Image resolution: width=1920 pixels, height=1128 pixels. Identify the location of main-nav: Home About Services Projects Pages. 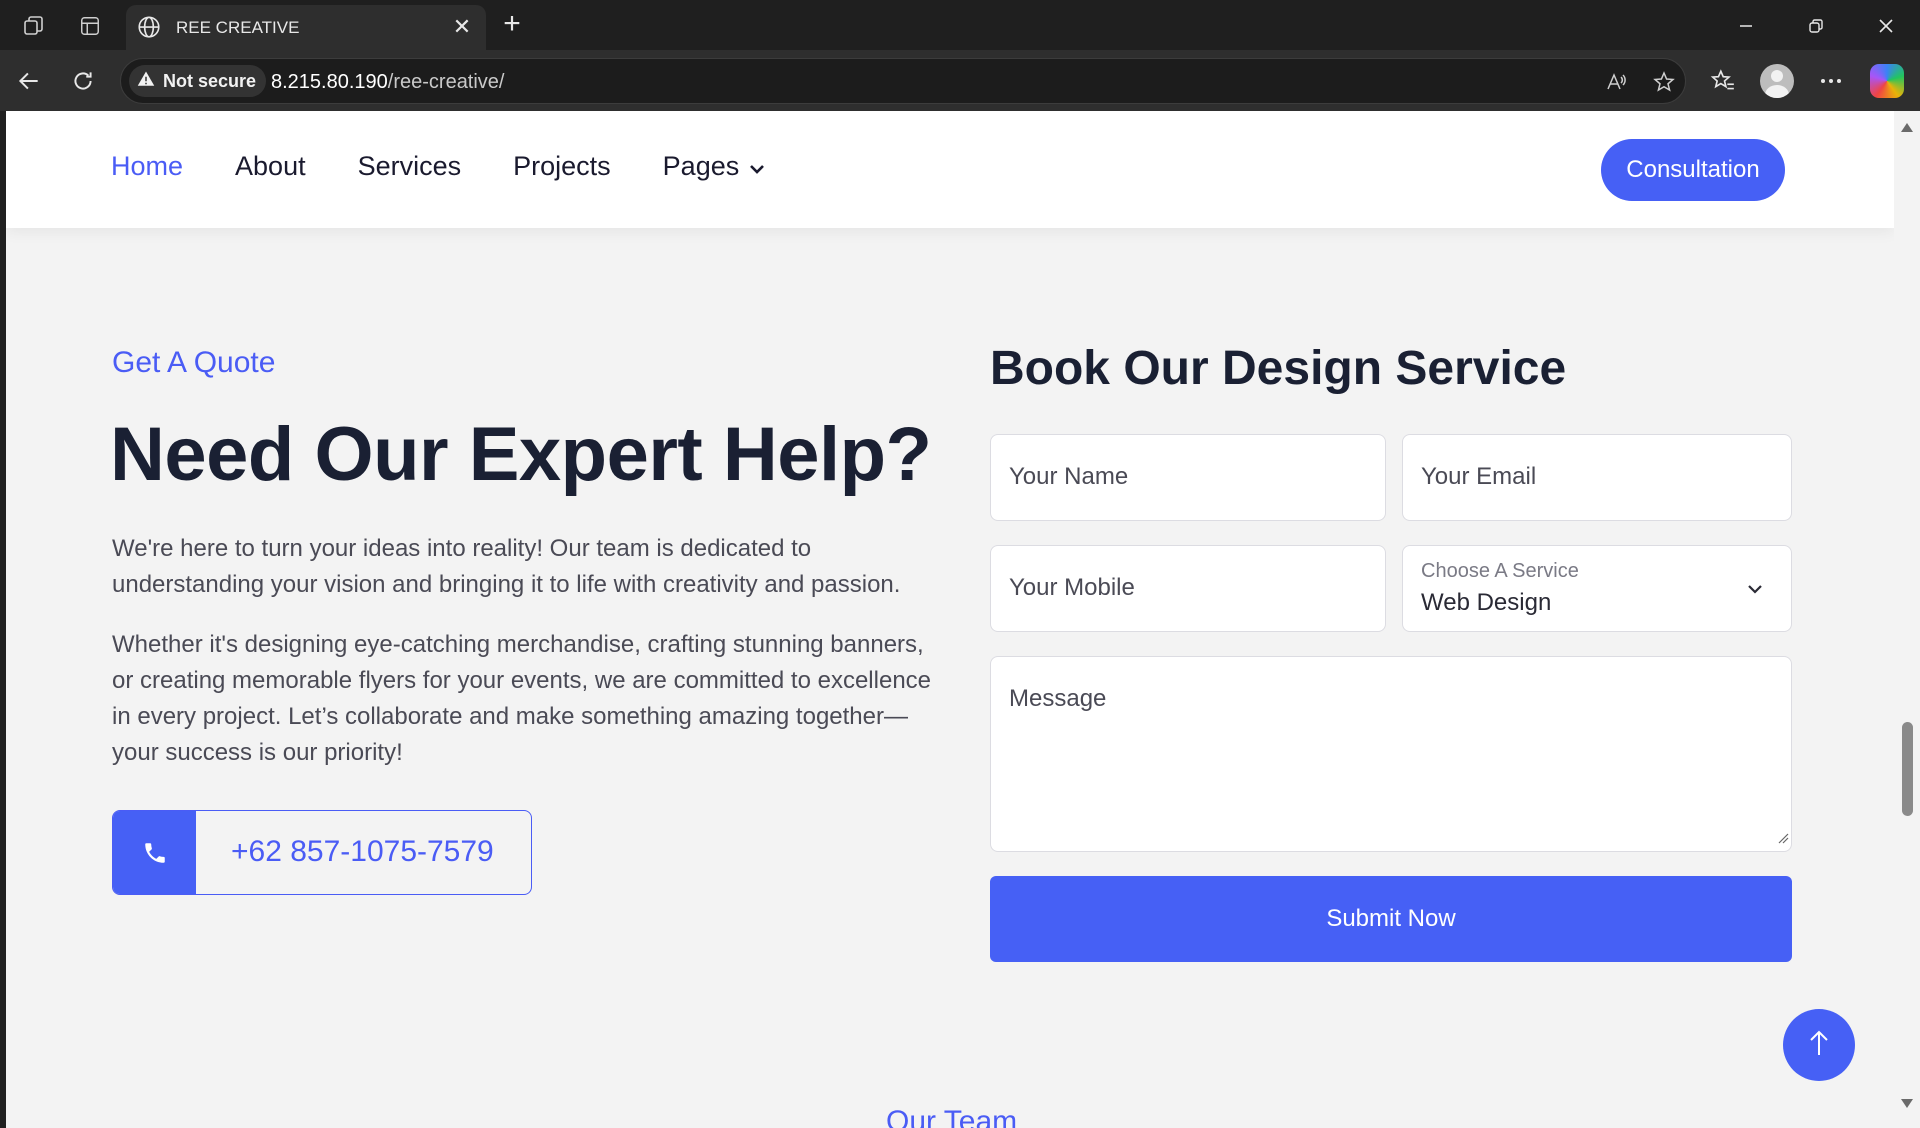
(438, 166).